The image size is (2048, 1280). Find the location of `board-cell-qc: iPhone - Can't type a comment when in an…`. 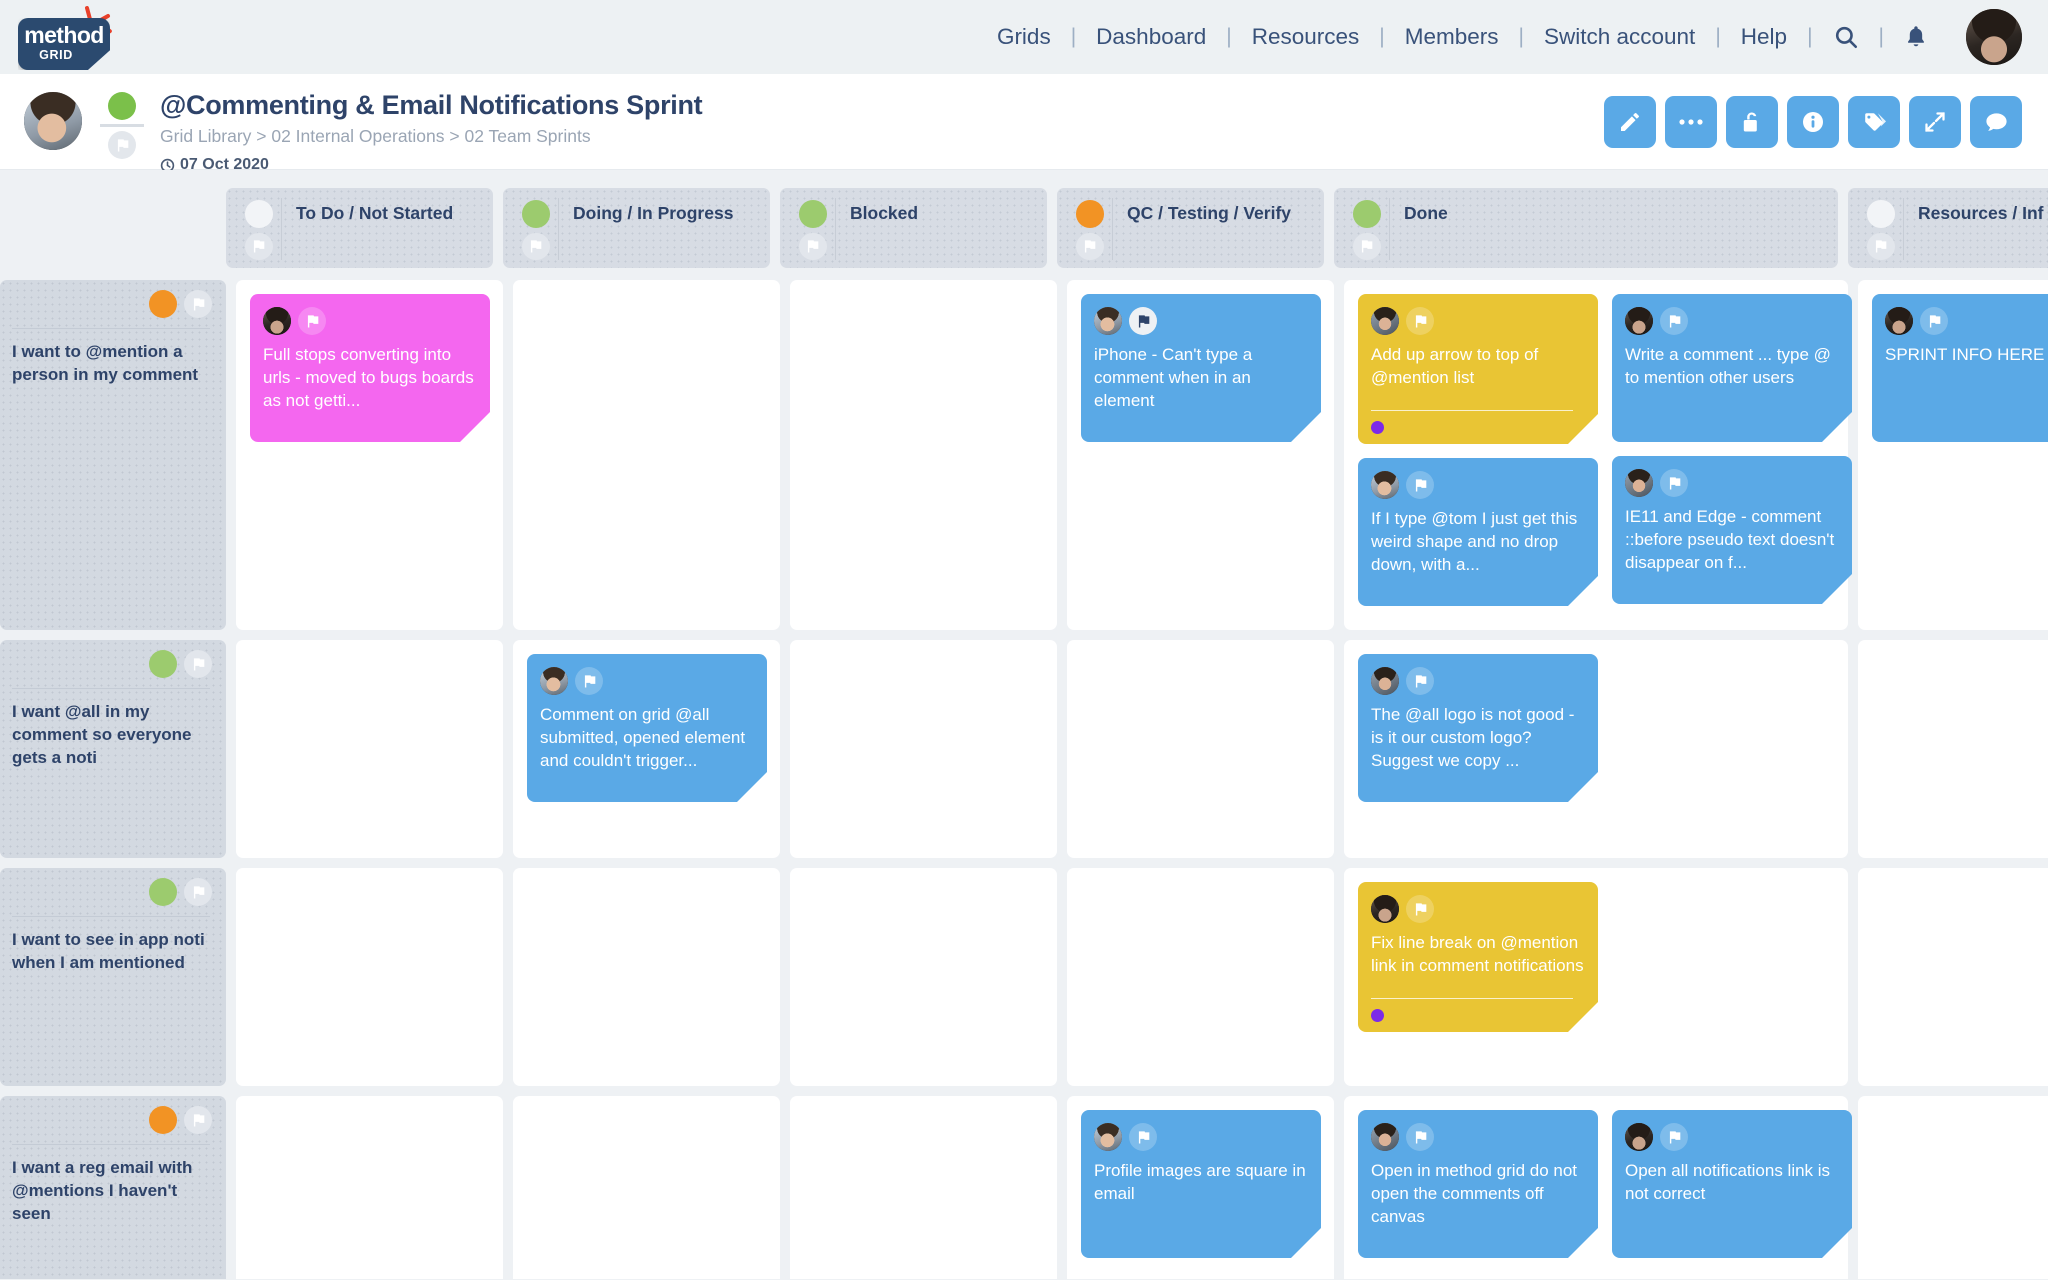

board-cell-qc: iPhone - Can't type a comment when in an… is located at coordinates (1200, 455).